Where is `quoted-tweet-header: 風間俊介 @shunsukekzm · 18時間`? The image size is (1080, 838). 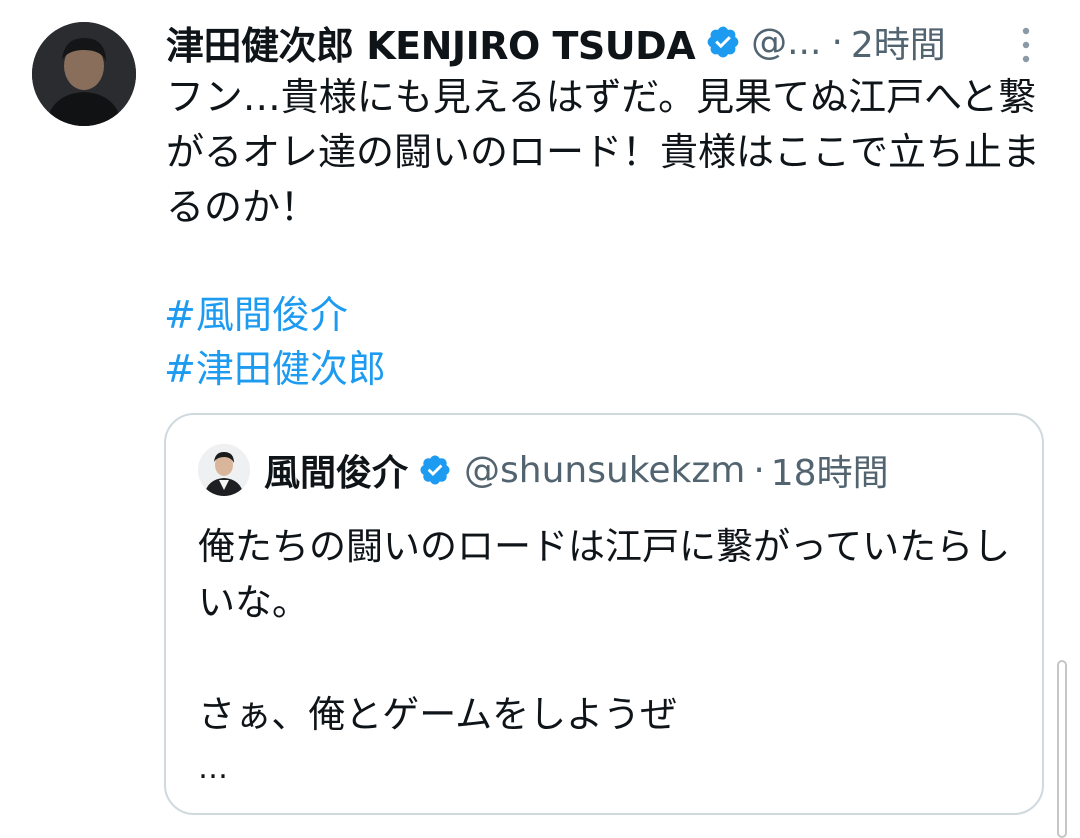
quoted-tweet-header: 風間俊介 @shunsukekzm · 18時間 is located at coordinates (543, 470).